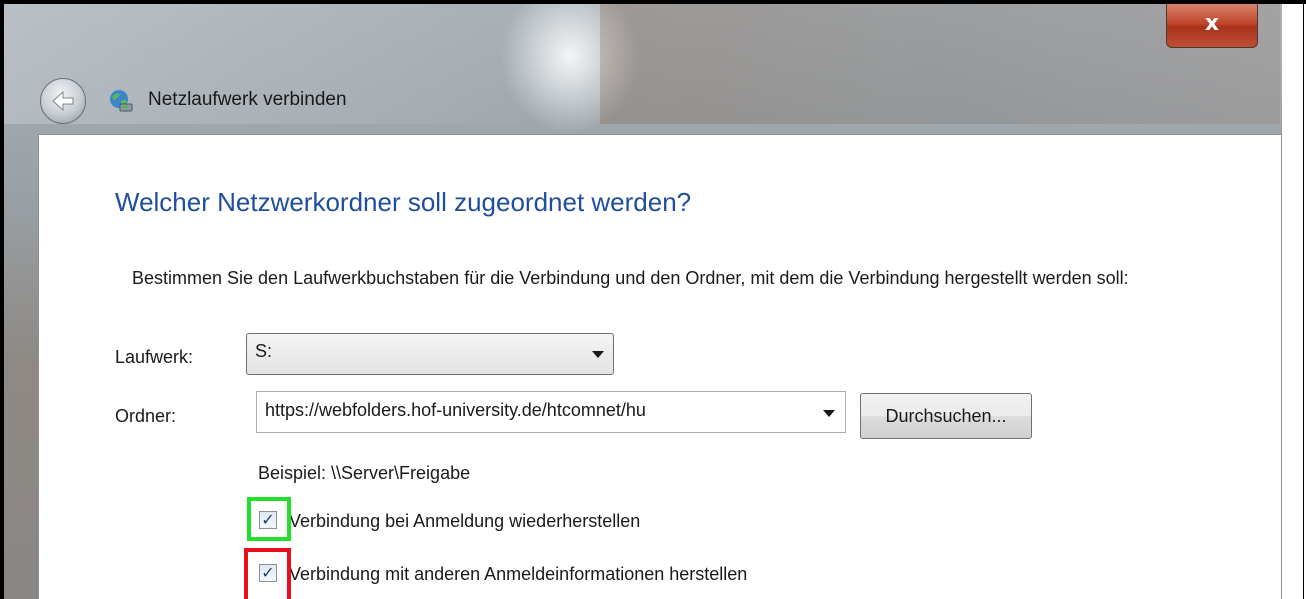 Image resolution: width=1306 pixels, height=599 pixels. What do you see at coordinates (269, 519) in the screenshot?
I see `green-highlight-box` at bounding box center [269, 519].